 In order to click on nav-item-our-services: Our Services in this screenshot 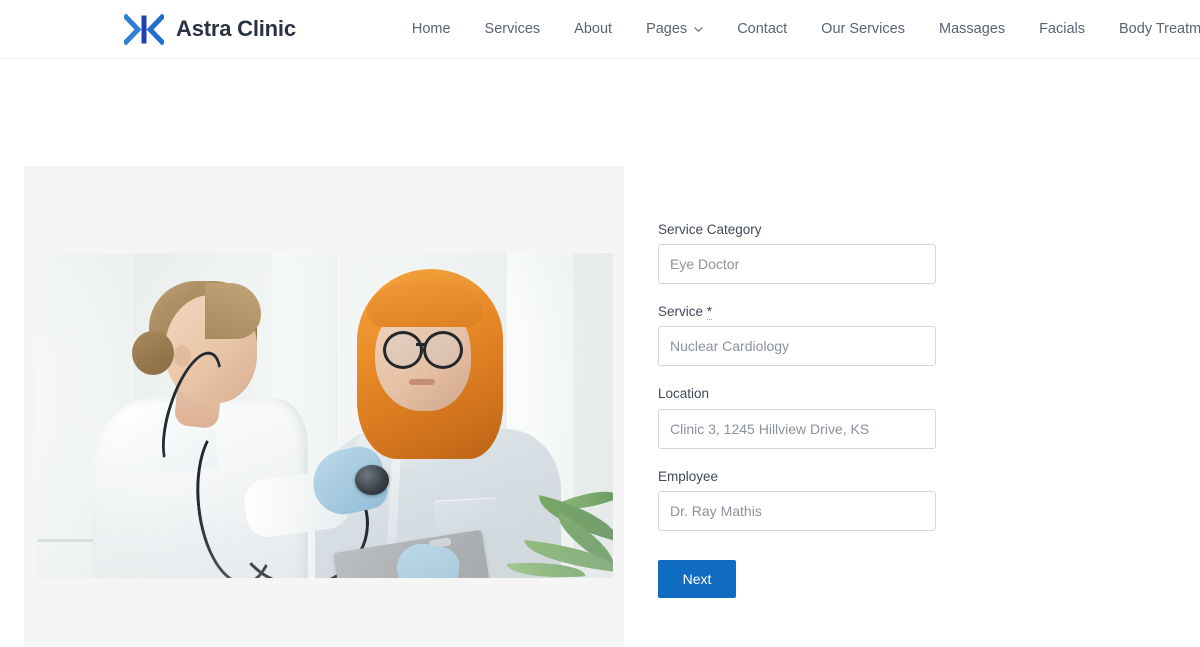, I will do `click(863, 29)`.